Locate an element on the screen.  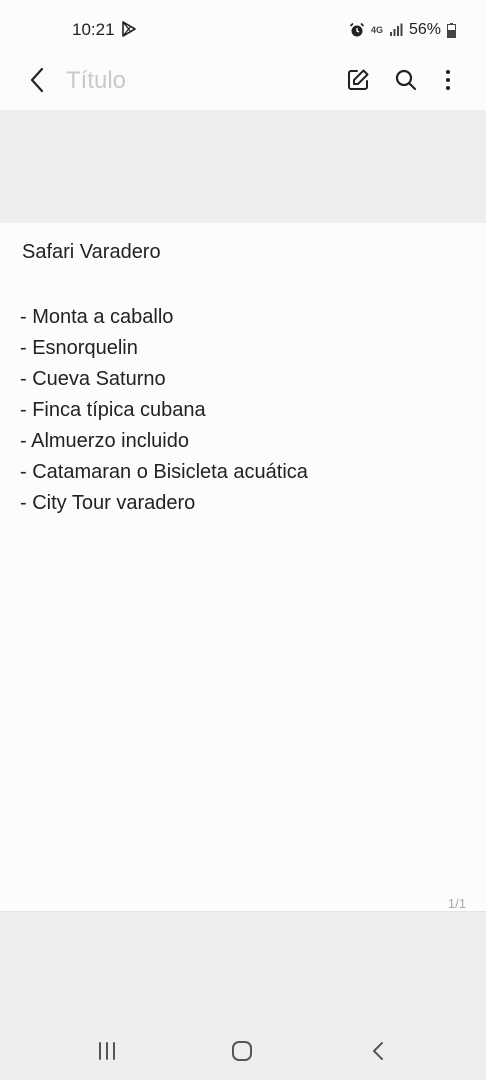
edit-icon is located at coordinates (358, 80).